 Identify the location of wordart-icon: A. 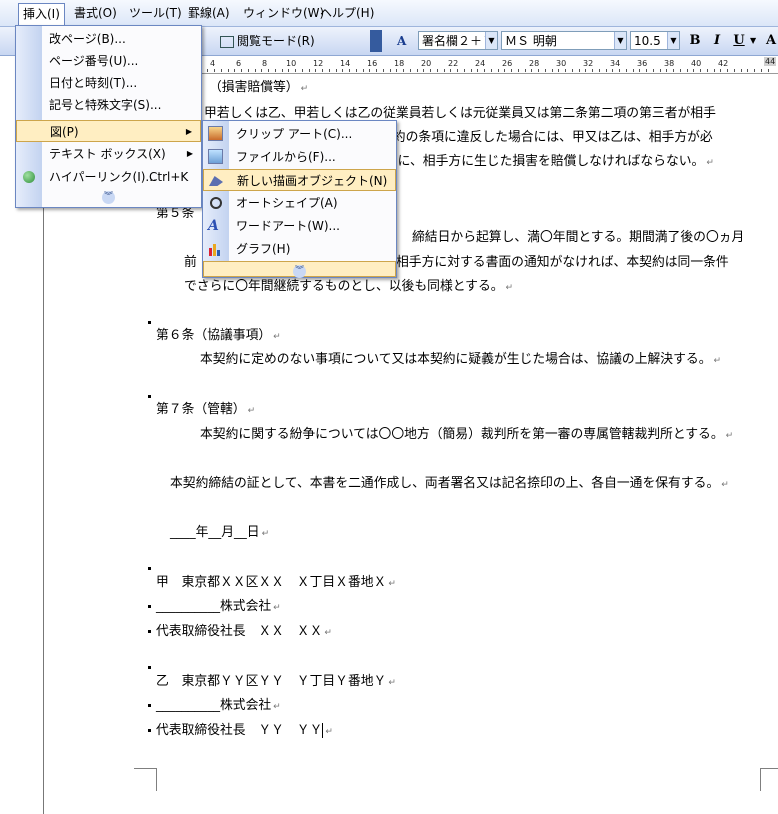
(213, 226).